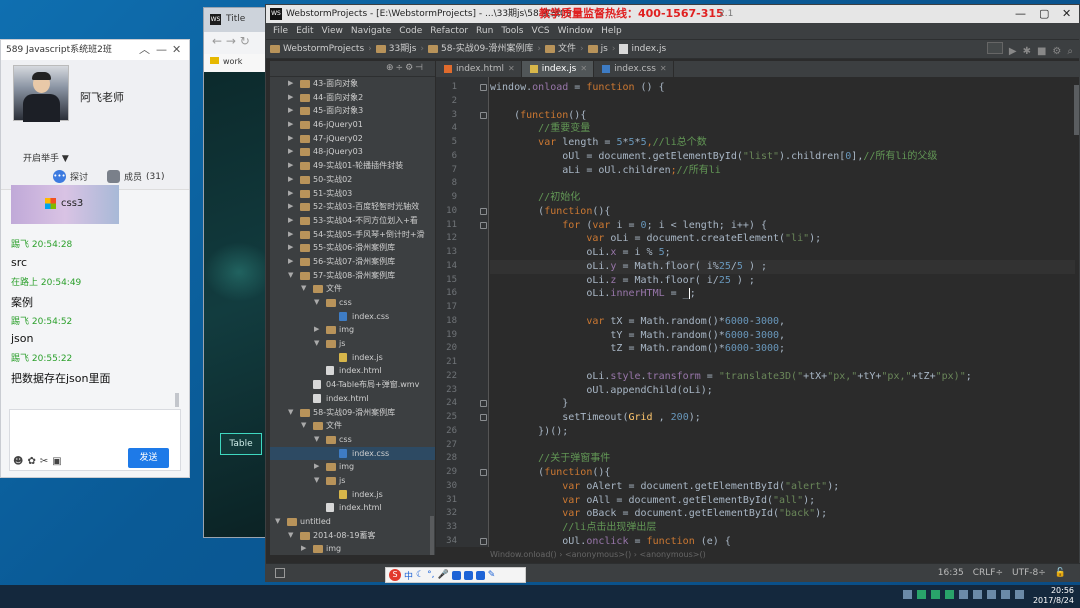 This screenshot has width=1080, height=608. I want to click on tree-item: ▶ 50-实战02, so click(352, 180).